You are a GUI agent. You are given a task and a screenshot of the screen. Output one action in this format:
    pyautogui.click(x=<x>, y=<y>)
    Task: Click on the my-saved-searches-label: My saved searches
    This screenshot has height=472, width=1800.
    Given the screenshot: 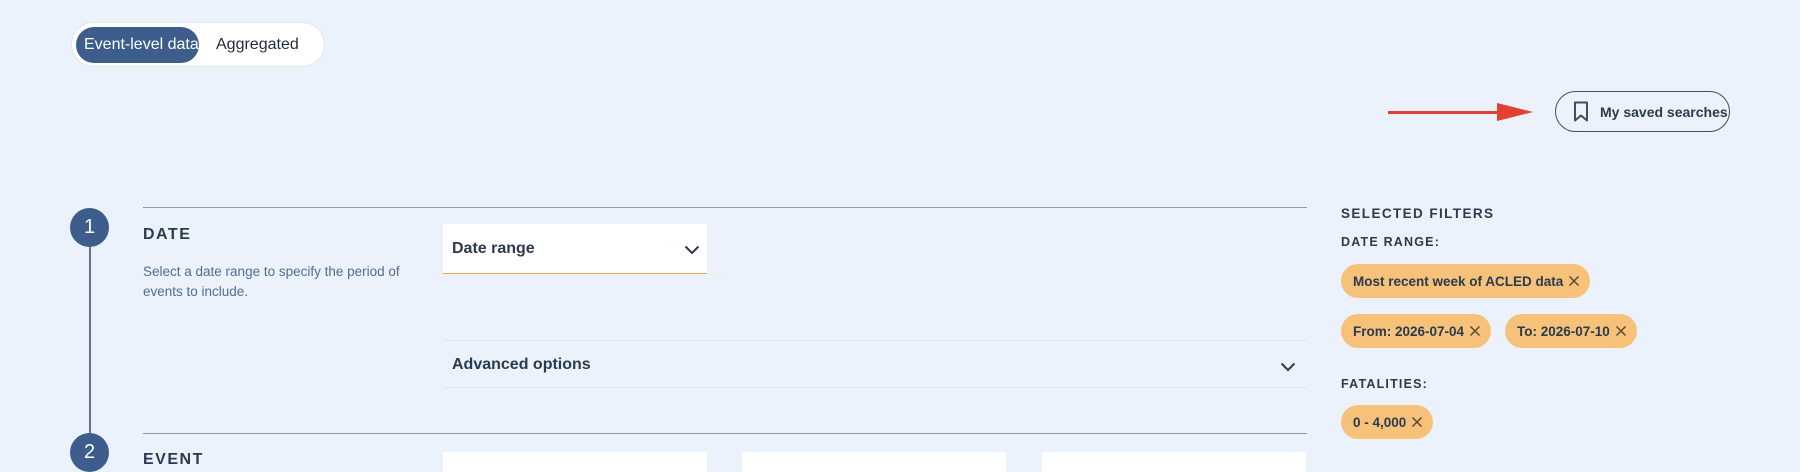 What is the action you would take?
    pyautogui.click(x=1664, y=111)
    